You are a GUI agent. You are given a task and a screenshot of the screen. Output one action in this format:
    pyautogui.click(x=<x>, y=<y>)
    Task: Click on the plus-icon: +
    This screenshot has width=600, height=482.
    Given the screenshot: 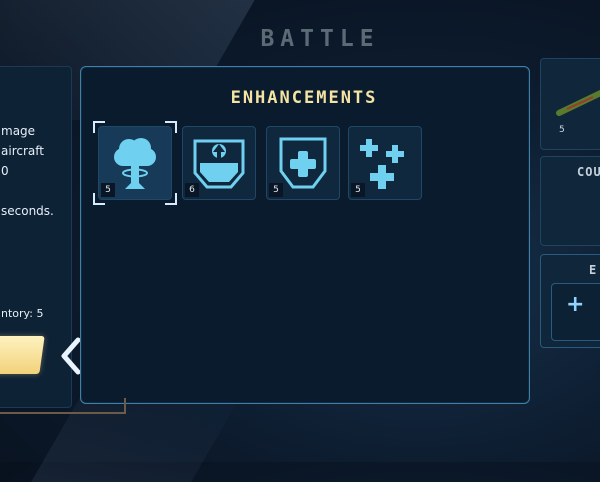 What is the action you would take?
    pyautogui.click(x=575, y=304)
    